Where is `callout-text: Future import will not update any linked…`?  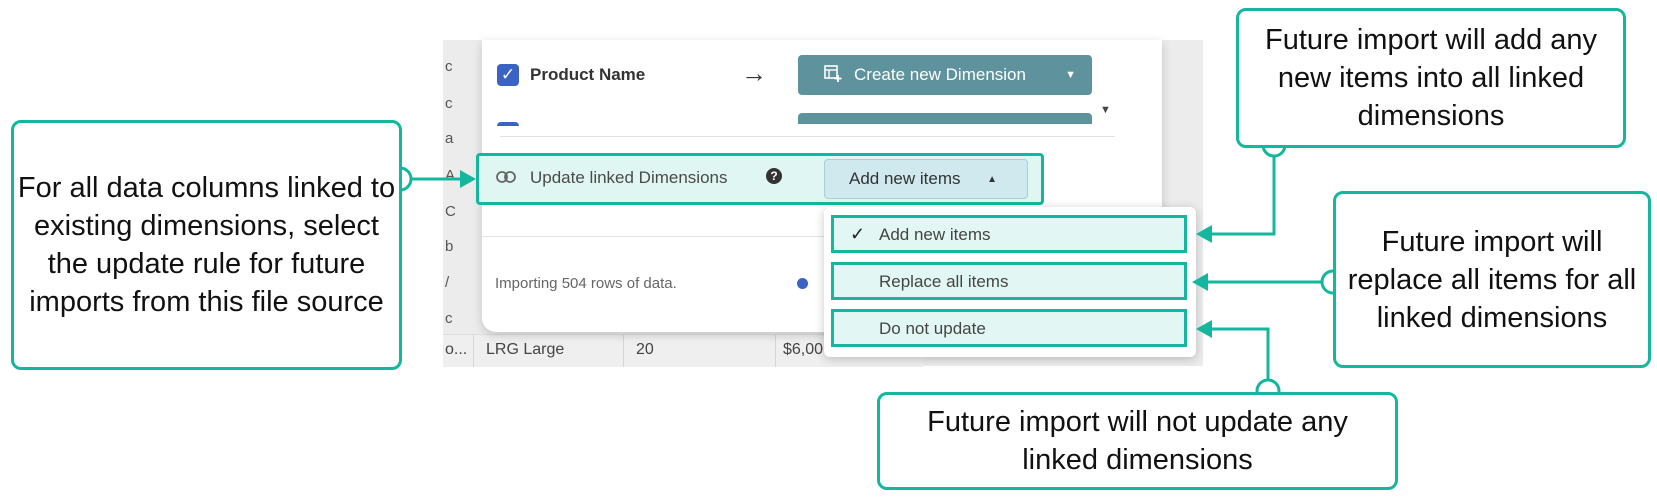 callout-text: Future import will not update any linked… is located at coordinates (1137, 441).